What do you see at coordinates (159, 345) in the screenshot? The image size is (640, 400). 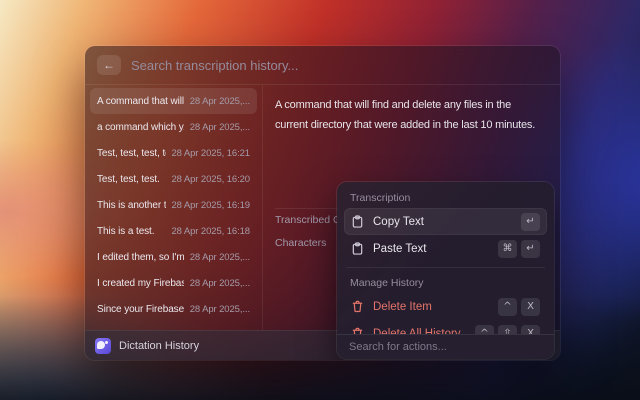 I see `app-name: Dictation History` at bounding box center [159, 345].